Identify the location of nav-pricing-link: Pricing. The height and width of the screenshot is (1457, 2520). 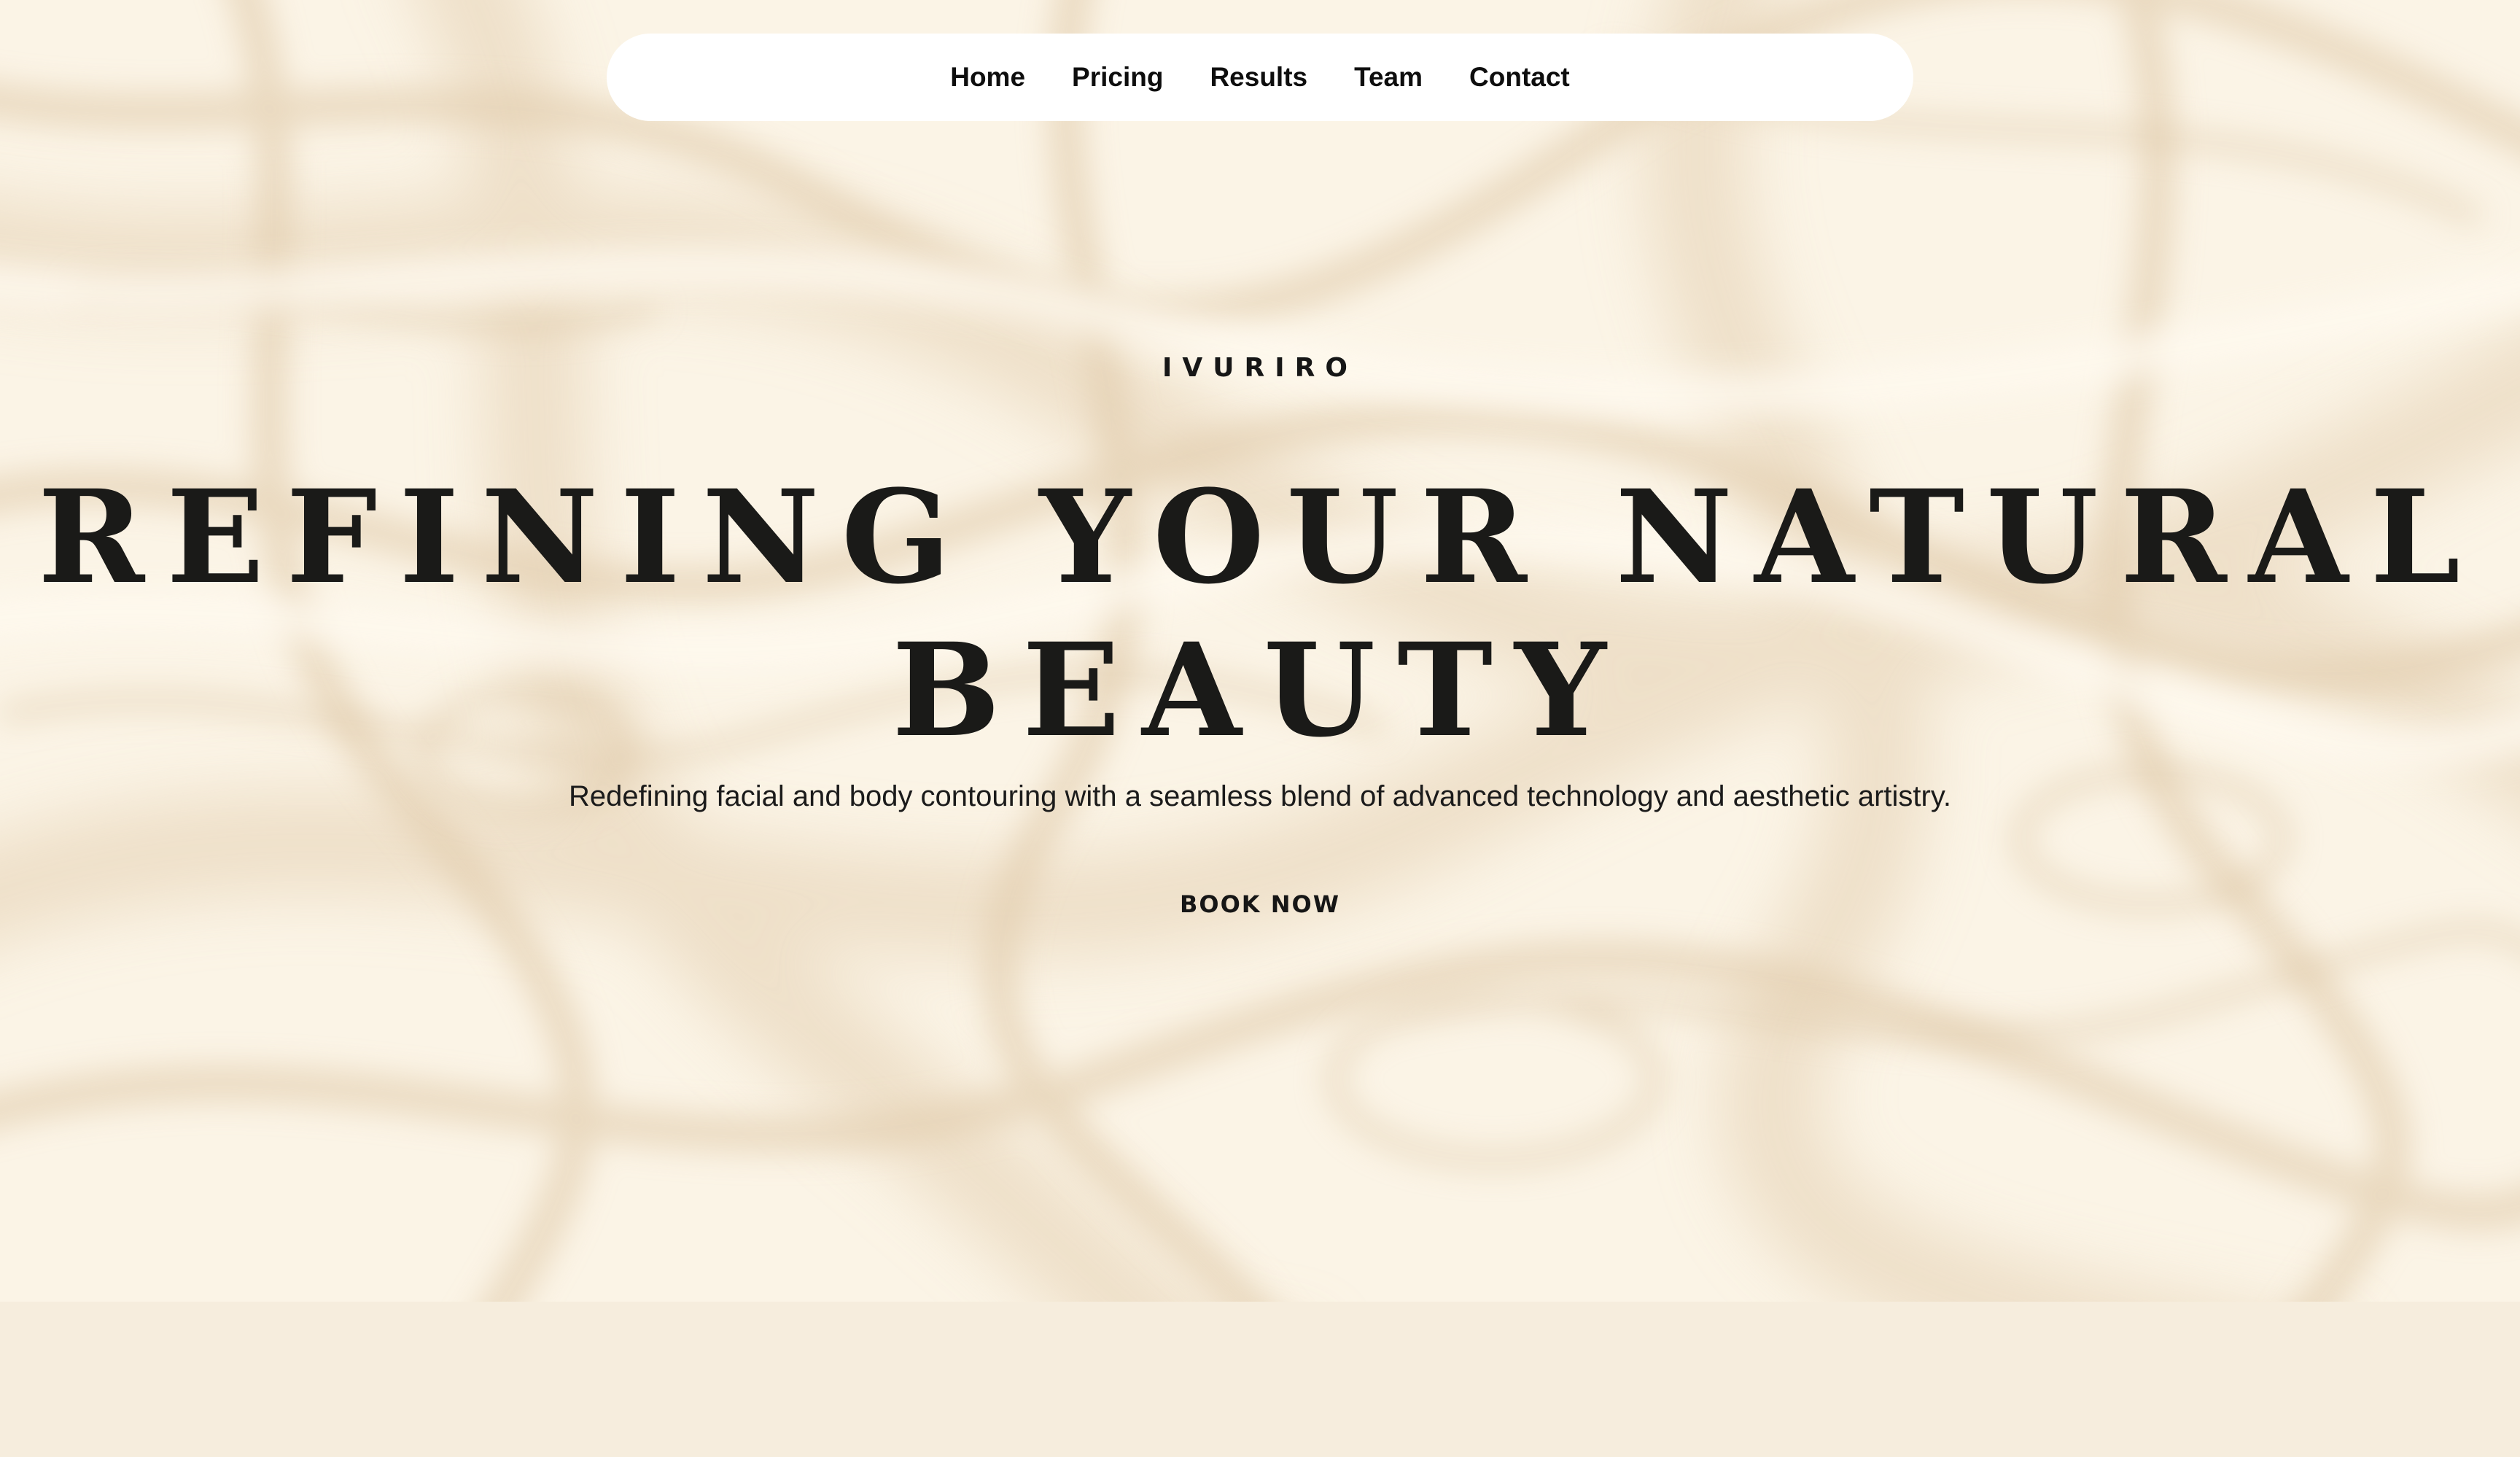
(1117, 78).